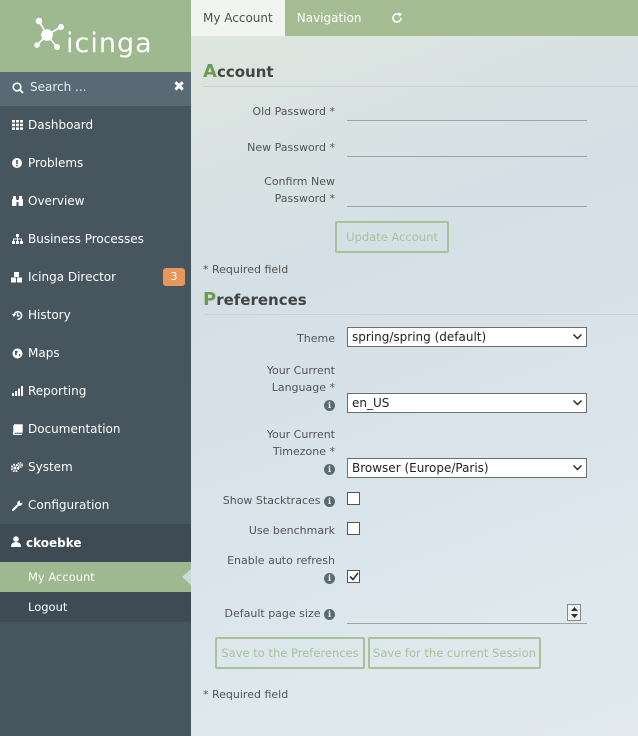 The width and height of the screenshot is (638, 736). I want to click on nav-item-documentation: Documentation, so click(95, 429).